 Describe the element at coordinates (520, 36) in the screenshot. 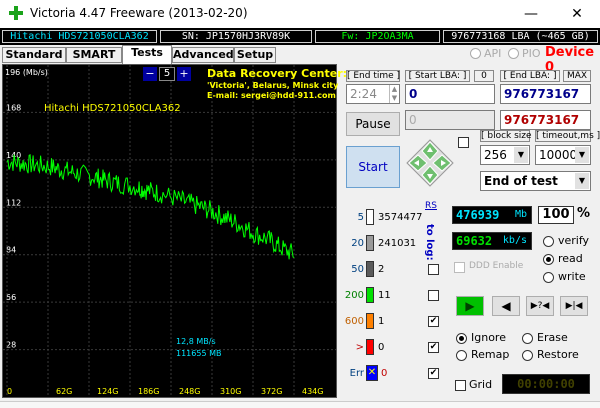

I see `drive-lba-capacity: 976773168 LBA (~465 GB)` at that location.